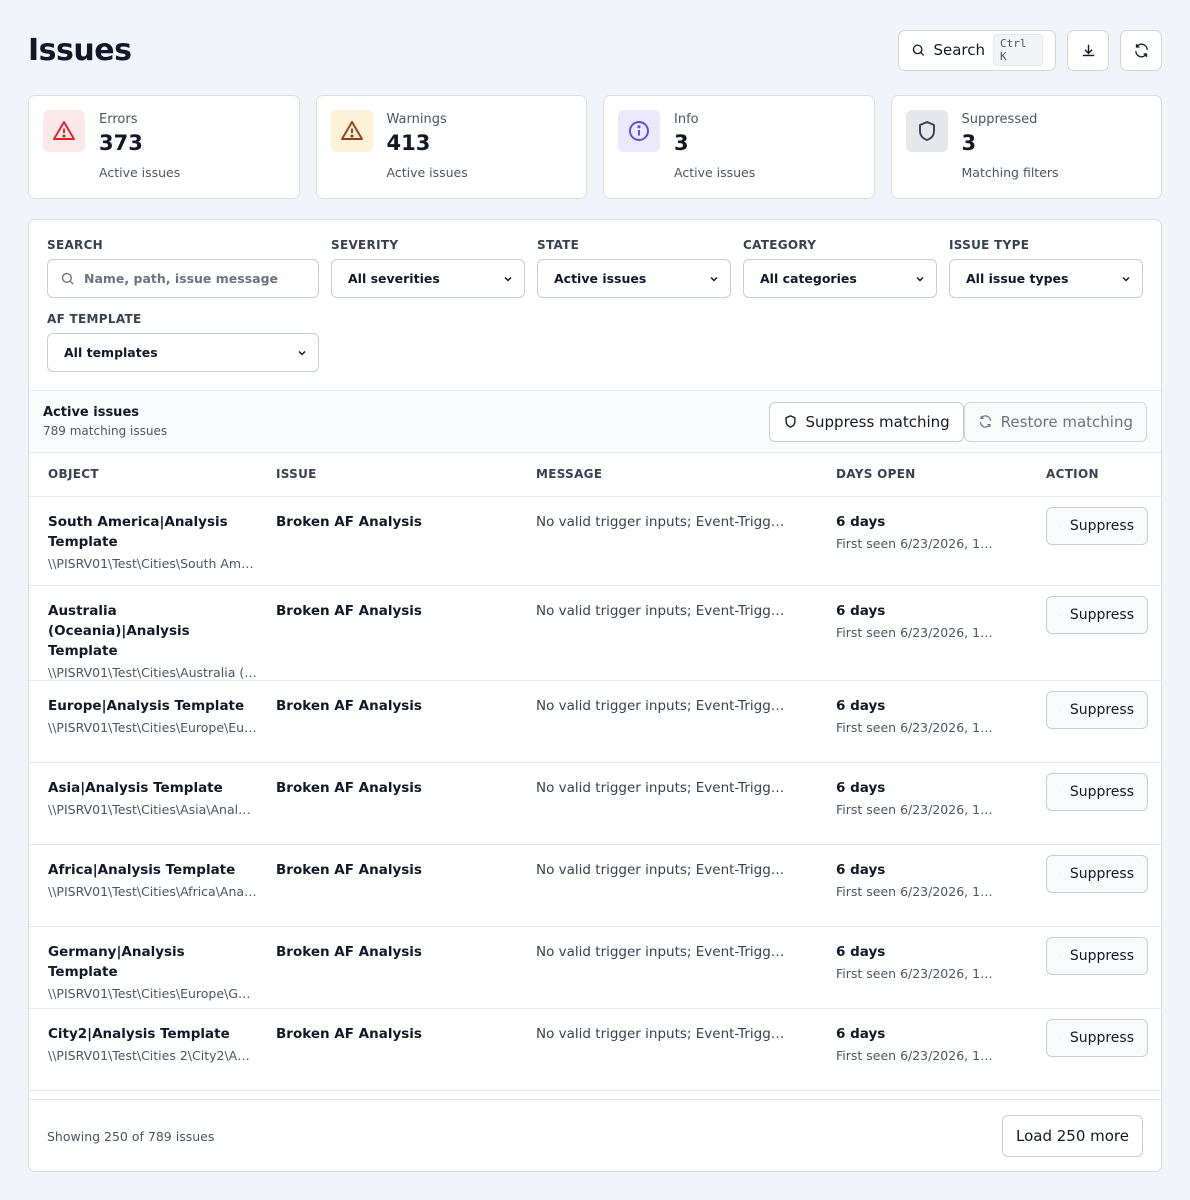  I want to click on af-template-select: All templates, so click(183, 352).